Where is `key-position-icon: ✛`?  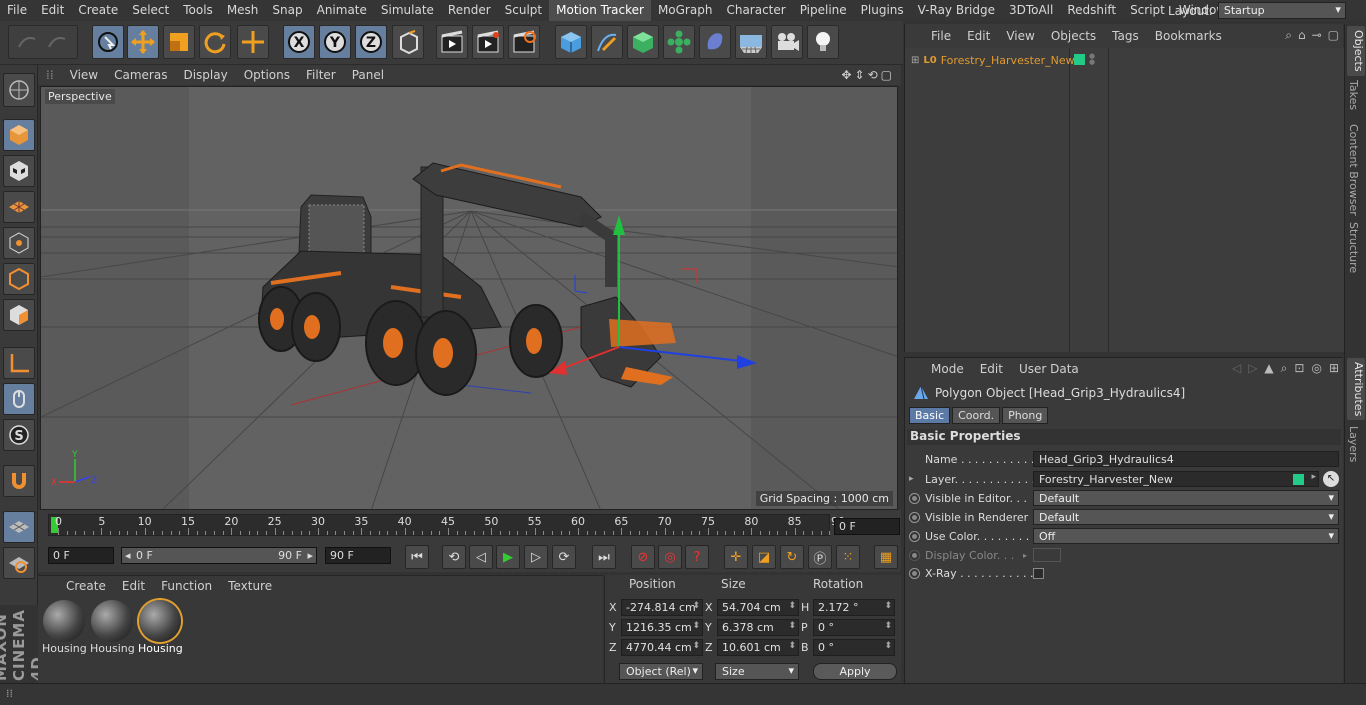
key-position-icon: ✛ is located at coordinates (736, 557).